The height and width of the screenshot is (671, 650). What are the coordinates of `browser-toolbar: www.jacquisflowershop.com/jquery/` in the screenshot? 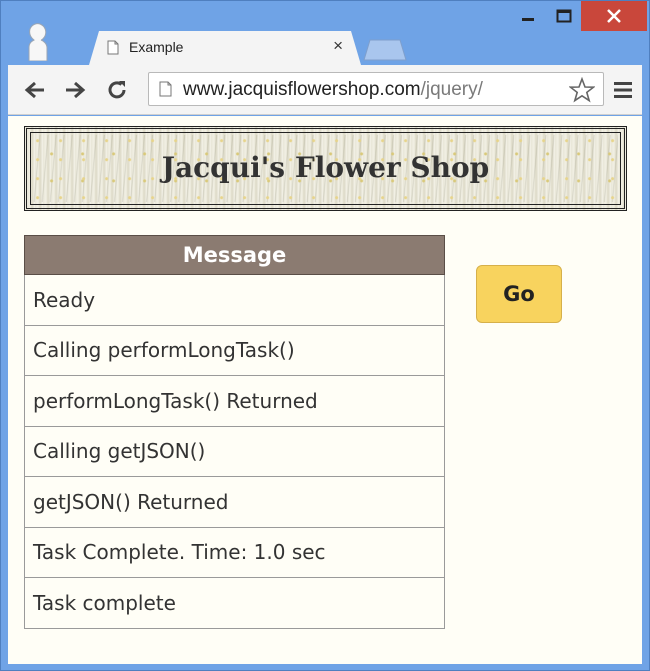 It's located at (325, 90).